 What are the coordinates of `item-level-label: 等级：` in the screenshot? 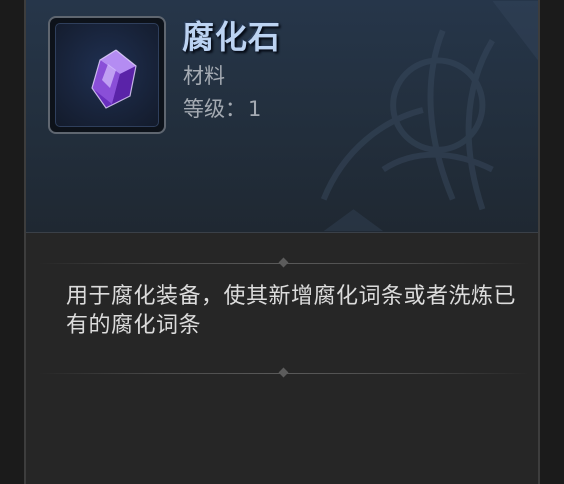 It's located at (214, 109).